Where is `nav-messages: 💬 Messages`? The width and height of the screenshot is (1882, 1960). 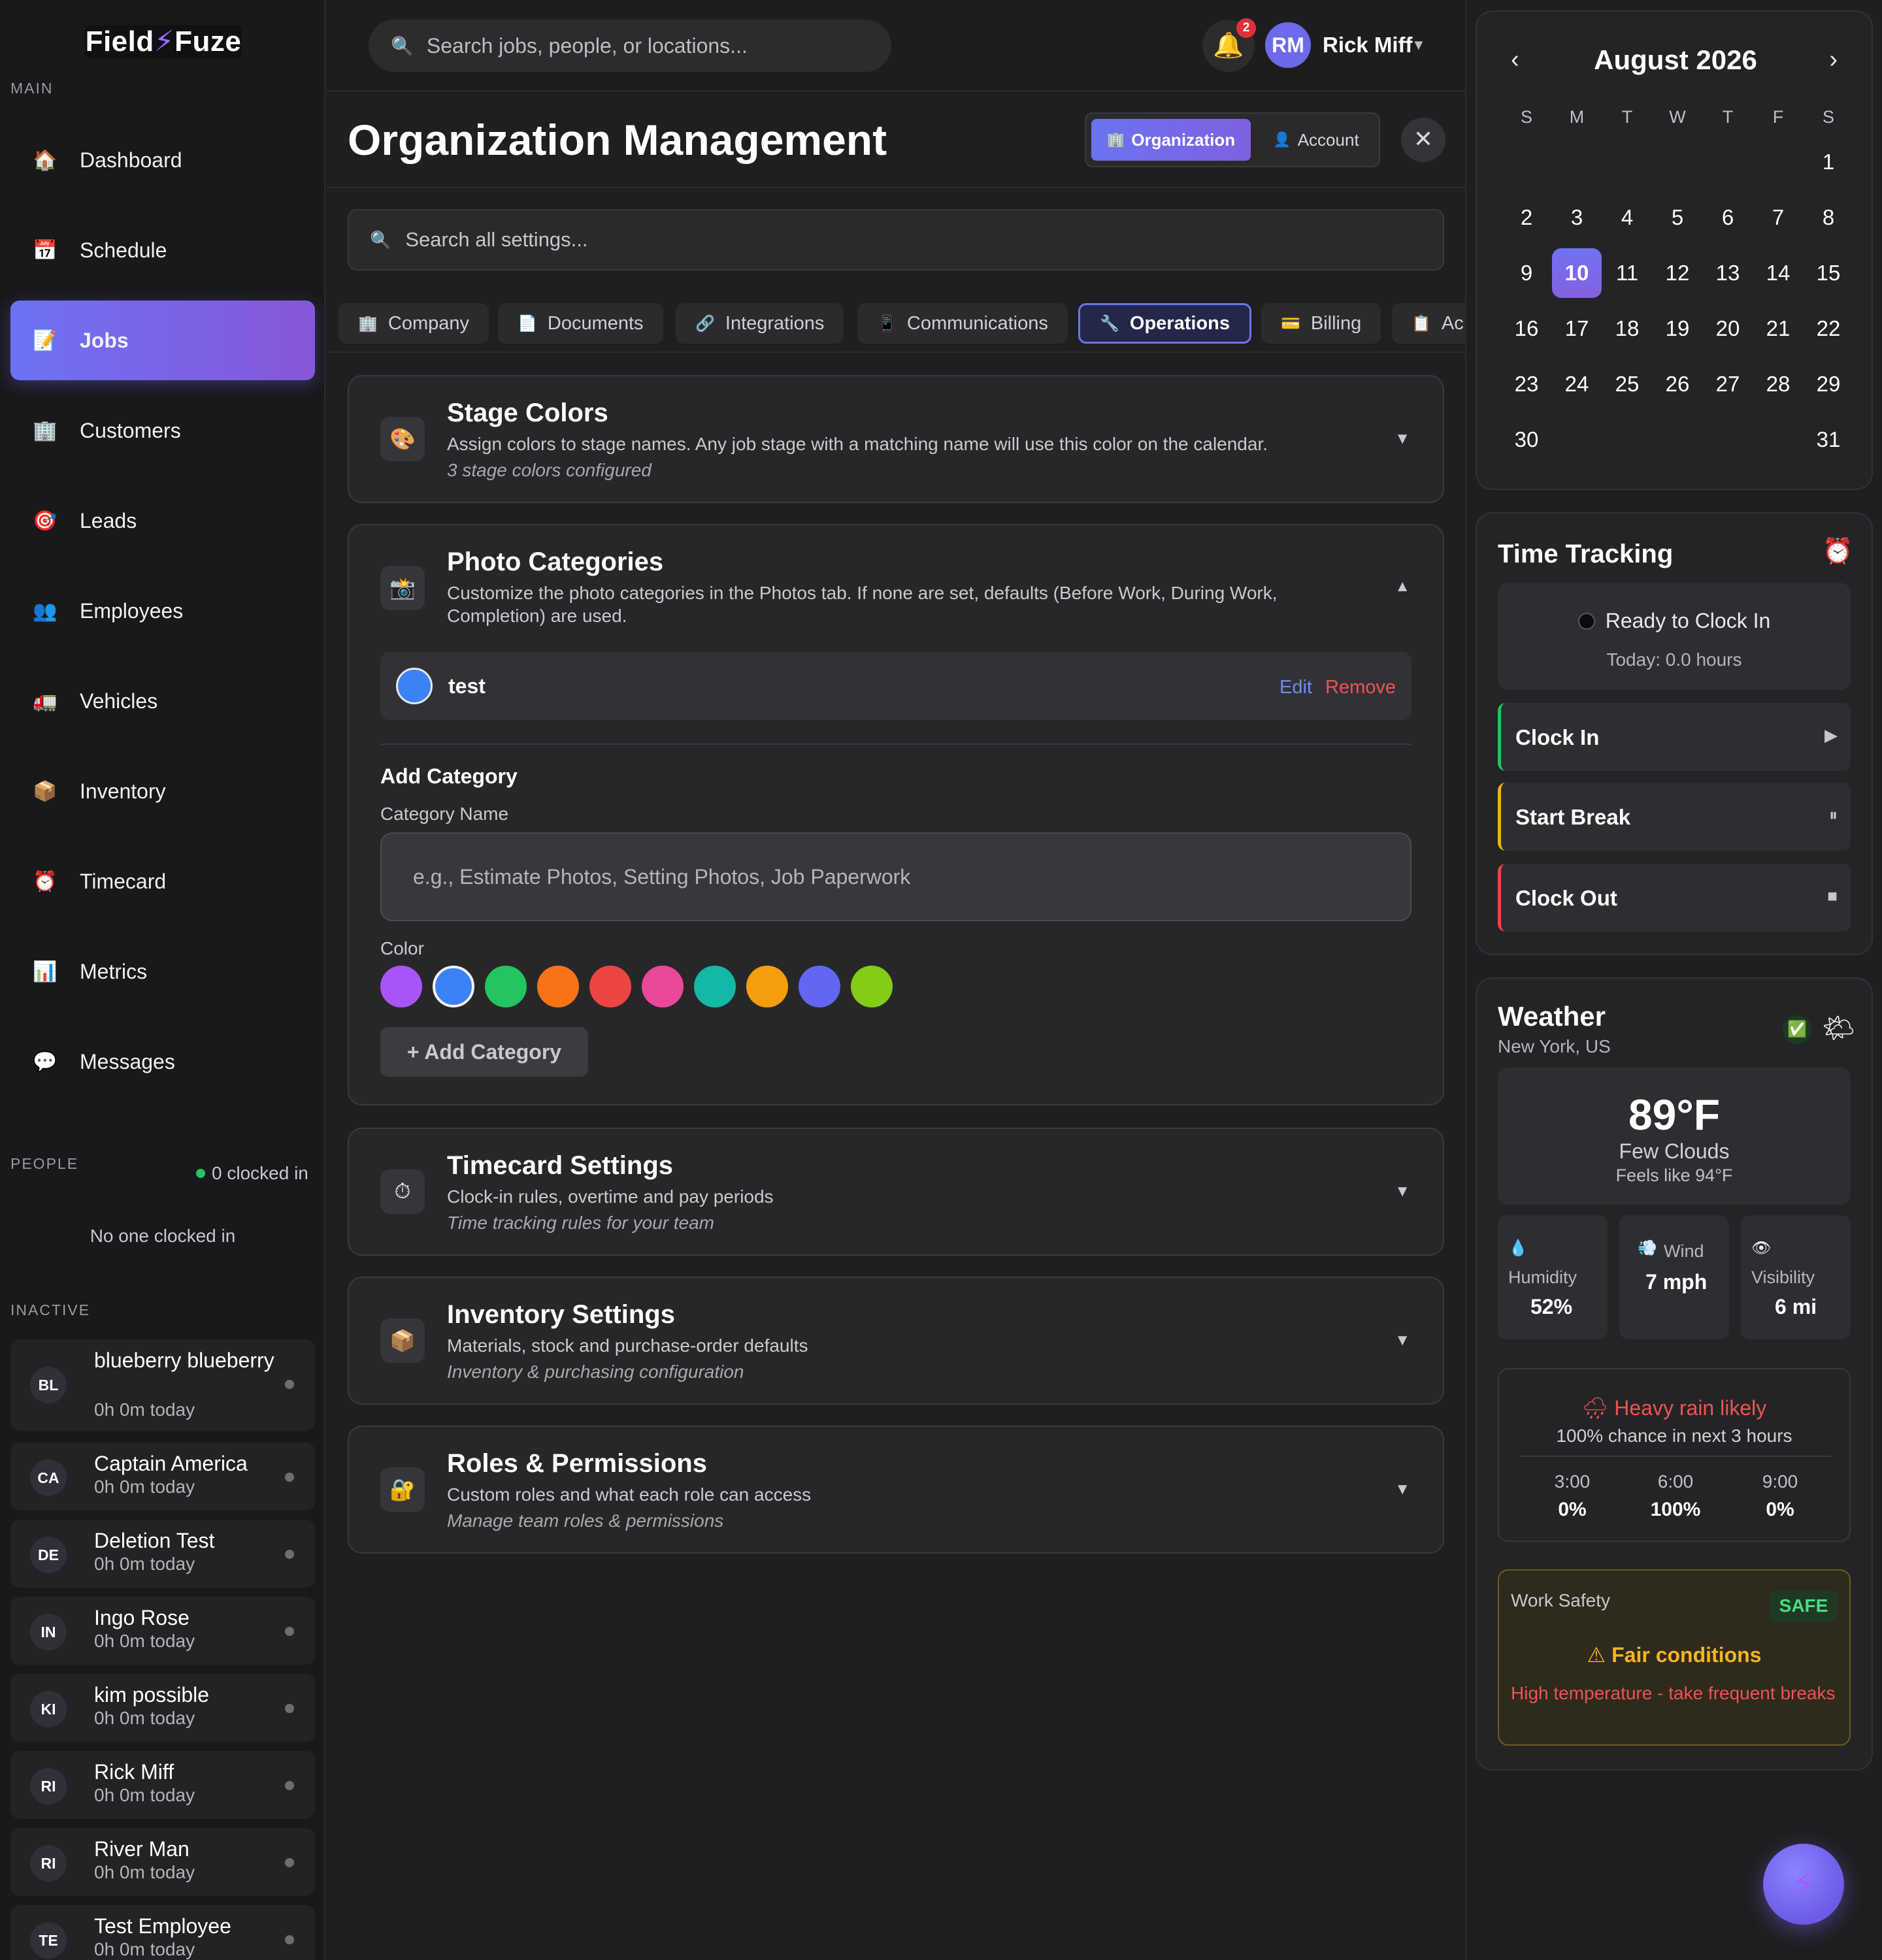
nav-messages: 💬 Messages is located at coordinates (162, 1062).